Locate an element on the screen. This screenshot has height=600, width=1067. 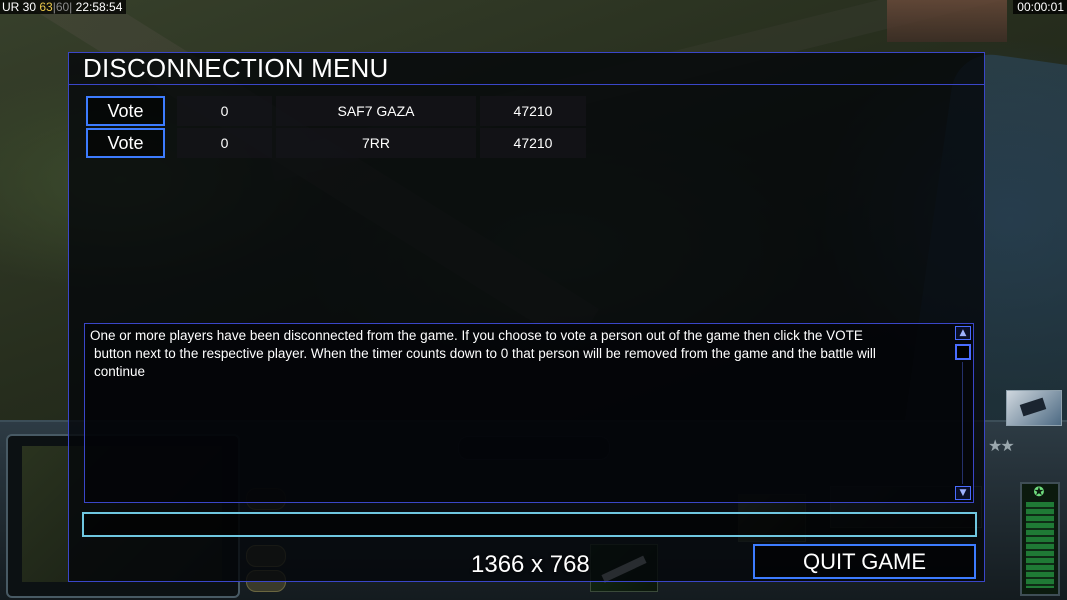
overlay-clock: 22:58:54 is located at coordinates (99, 7).